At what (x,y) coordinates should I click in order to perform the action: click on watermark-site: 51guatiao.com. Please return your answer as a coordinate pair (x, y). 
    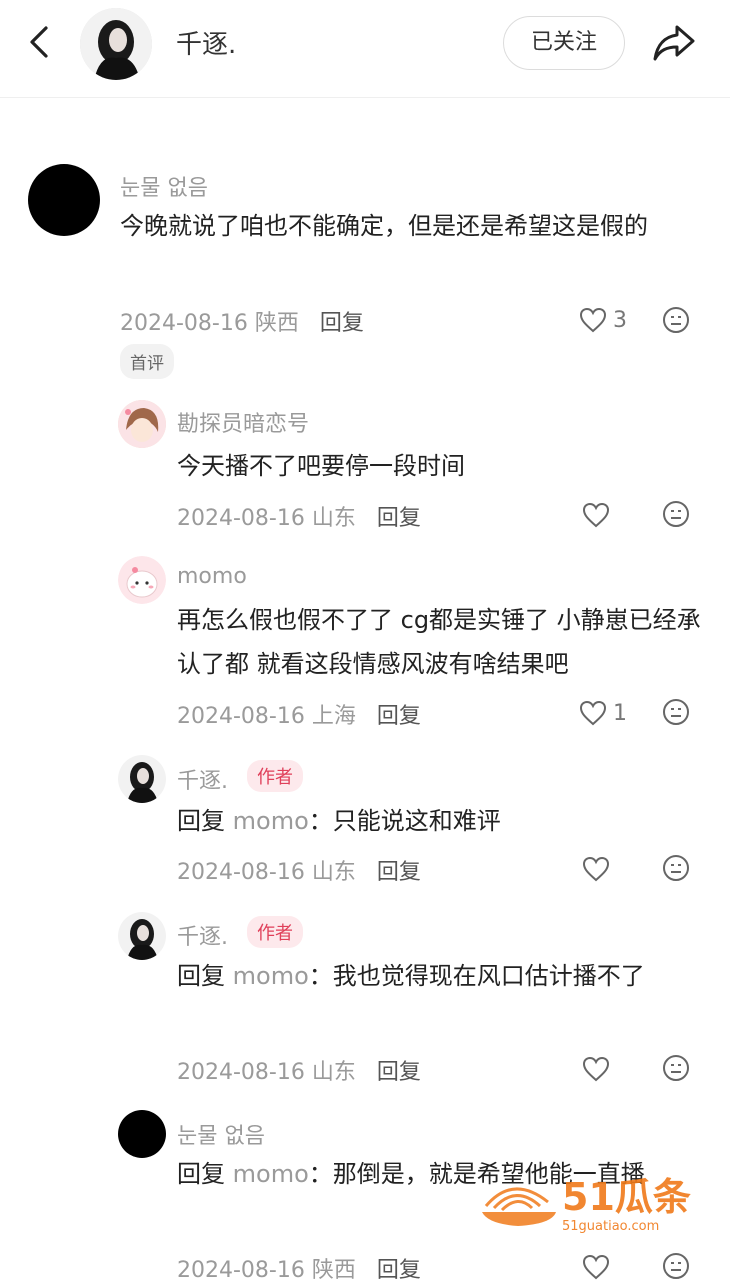
    Looking at the image, I should click on (610, 1226).